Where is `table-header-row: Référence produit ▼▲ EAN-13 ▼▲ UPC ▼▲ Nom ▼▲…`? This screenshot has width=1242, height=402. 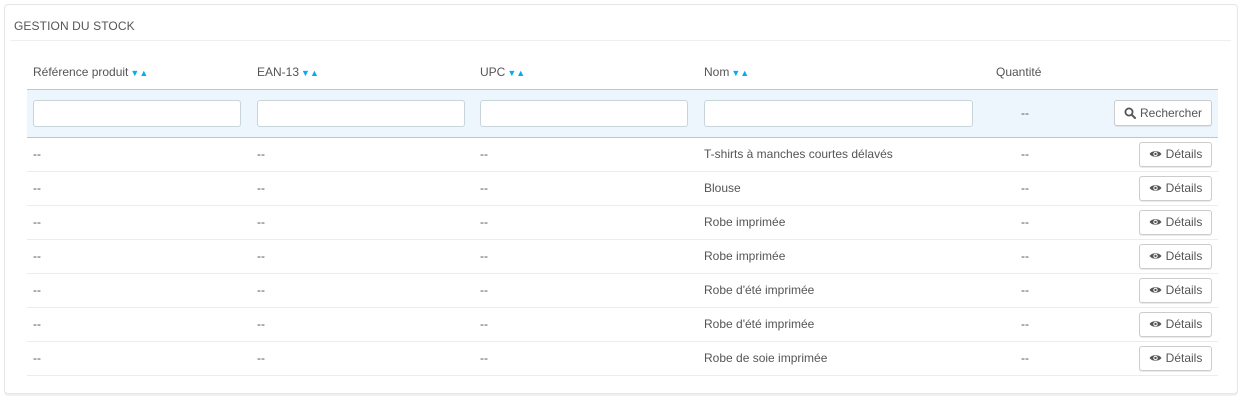
table-header-row: Référence produit ▼▲ EAN-13 ▼▲ UPC ▼▲ Nom ▼▲… is located at coordinates (622, 73).